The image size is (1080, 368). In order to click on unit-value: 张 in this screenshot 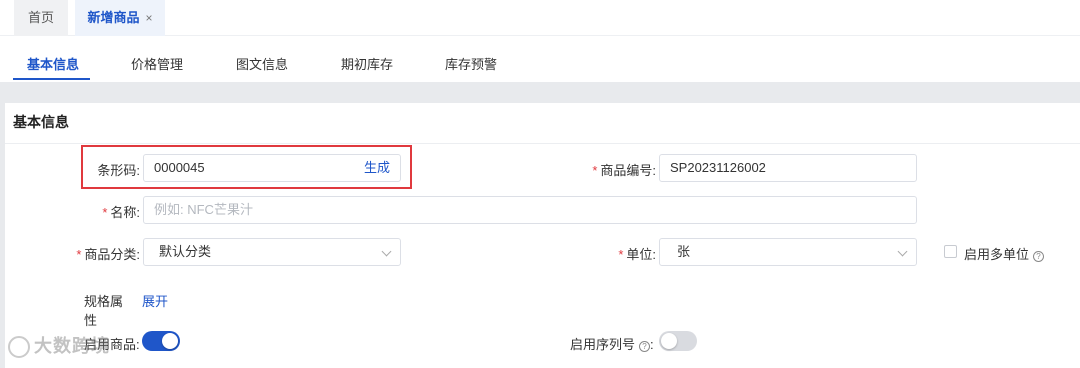, I will do `click(684, 251)`.